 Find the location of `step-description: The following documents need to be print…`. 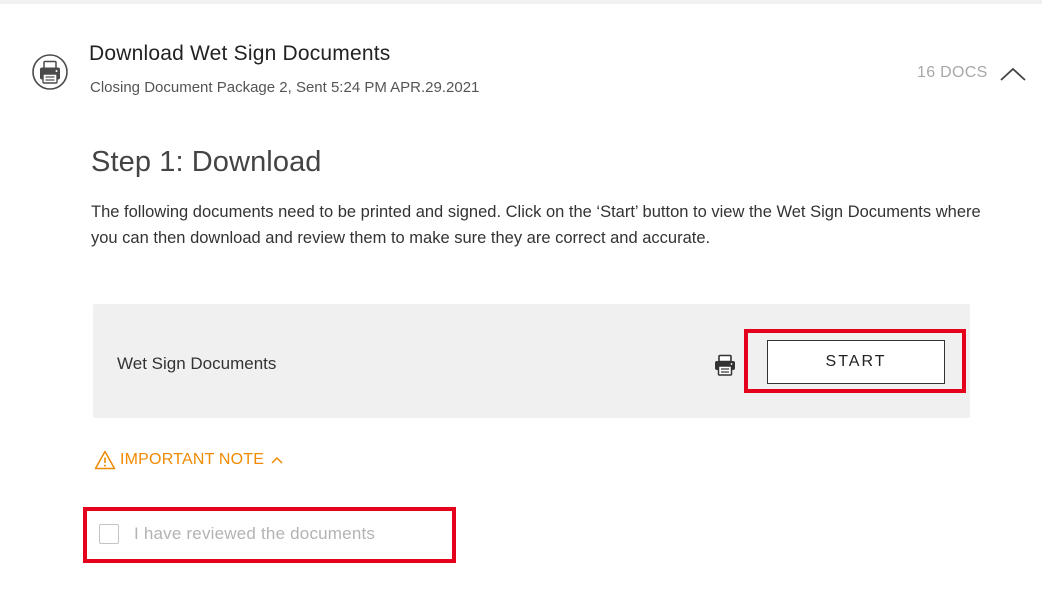

step-description: The following documents need to be print… is located at coordinates (536, 225).